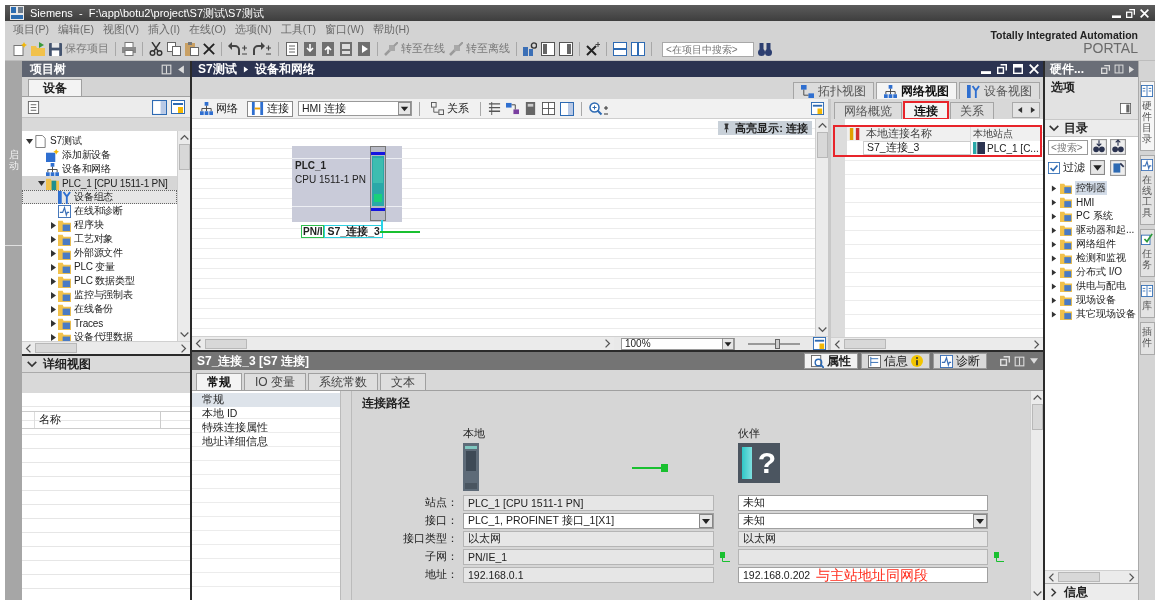 The height and width of the screenshot is (608, 1163). Describe the element at coordinates (599, 108) in the screenshot. I see `zoom-in-icon` at that location.